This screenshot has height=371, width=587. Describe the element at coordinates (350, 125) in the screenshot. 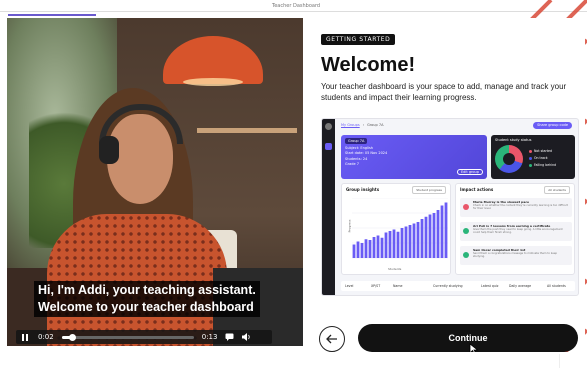

I see `breadcrumb-link: My Groups` at that location.